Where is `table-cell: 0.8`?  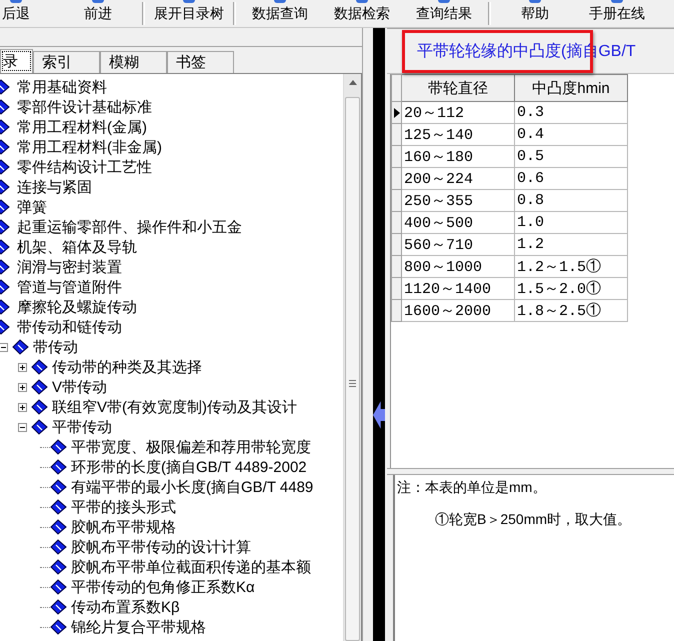 table-cell: 0.8 is located at coordinates (571, 201).